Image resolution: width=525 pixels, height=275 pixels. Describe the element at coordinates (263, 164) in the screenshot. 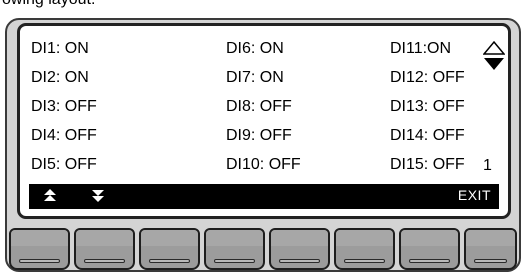

I see `di-status-10: DI10: OFF` at that location.